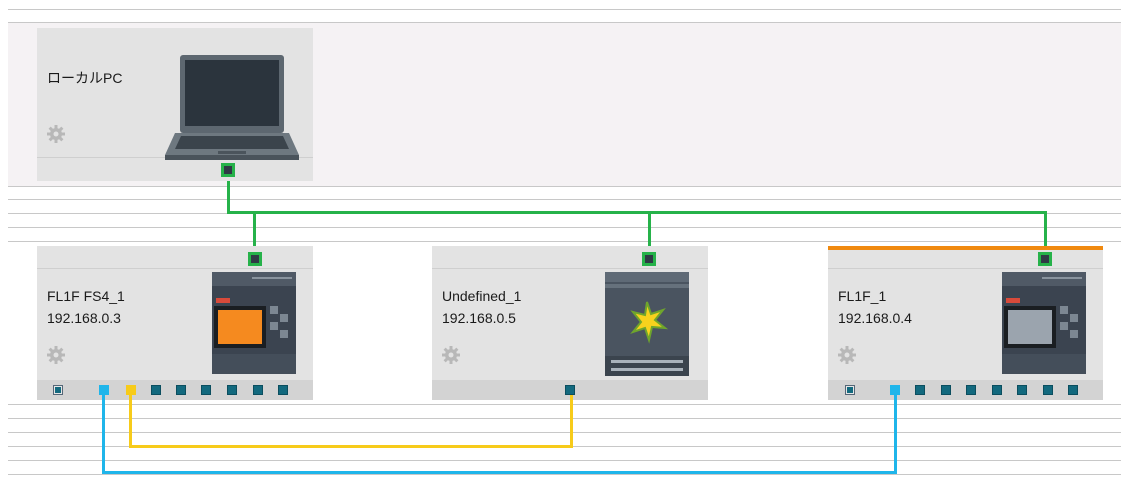  What do you see at coordinates (232, 107) in the screenshot?
I see `laptop-icon` at bounding box center [232, 107].